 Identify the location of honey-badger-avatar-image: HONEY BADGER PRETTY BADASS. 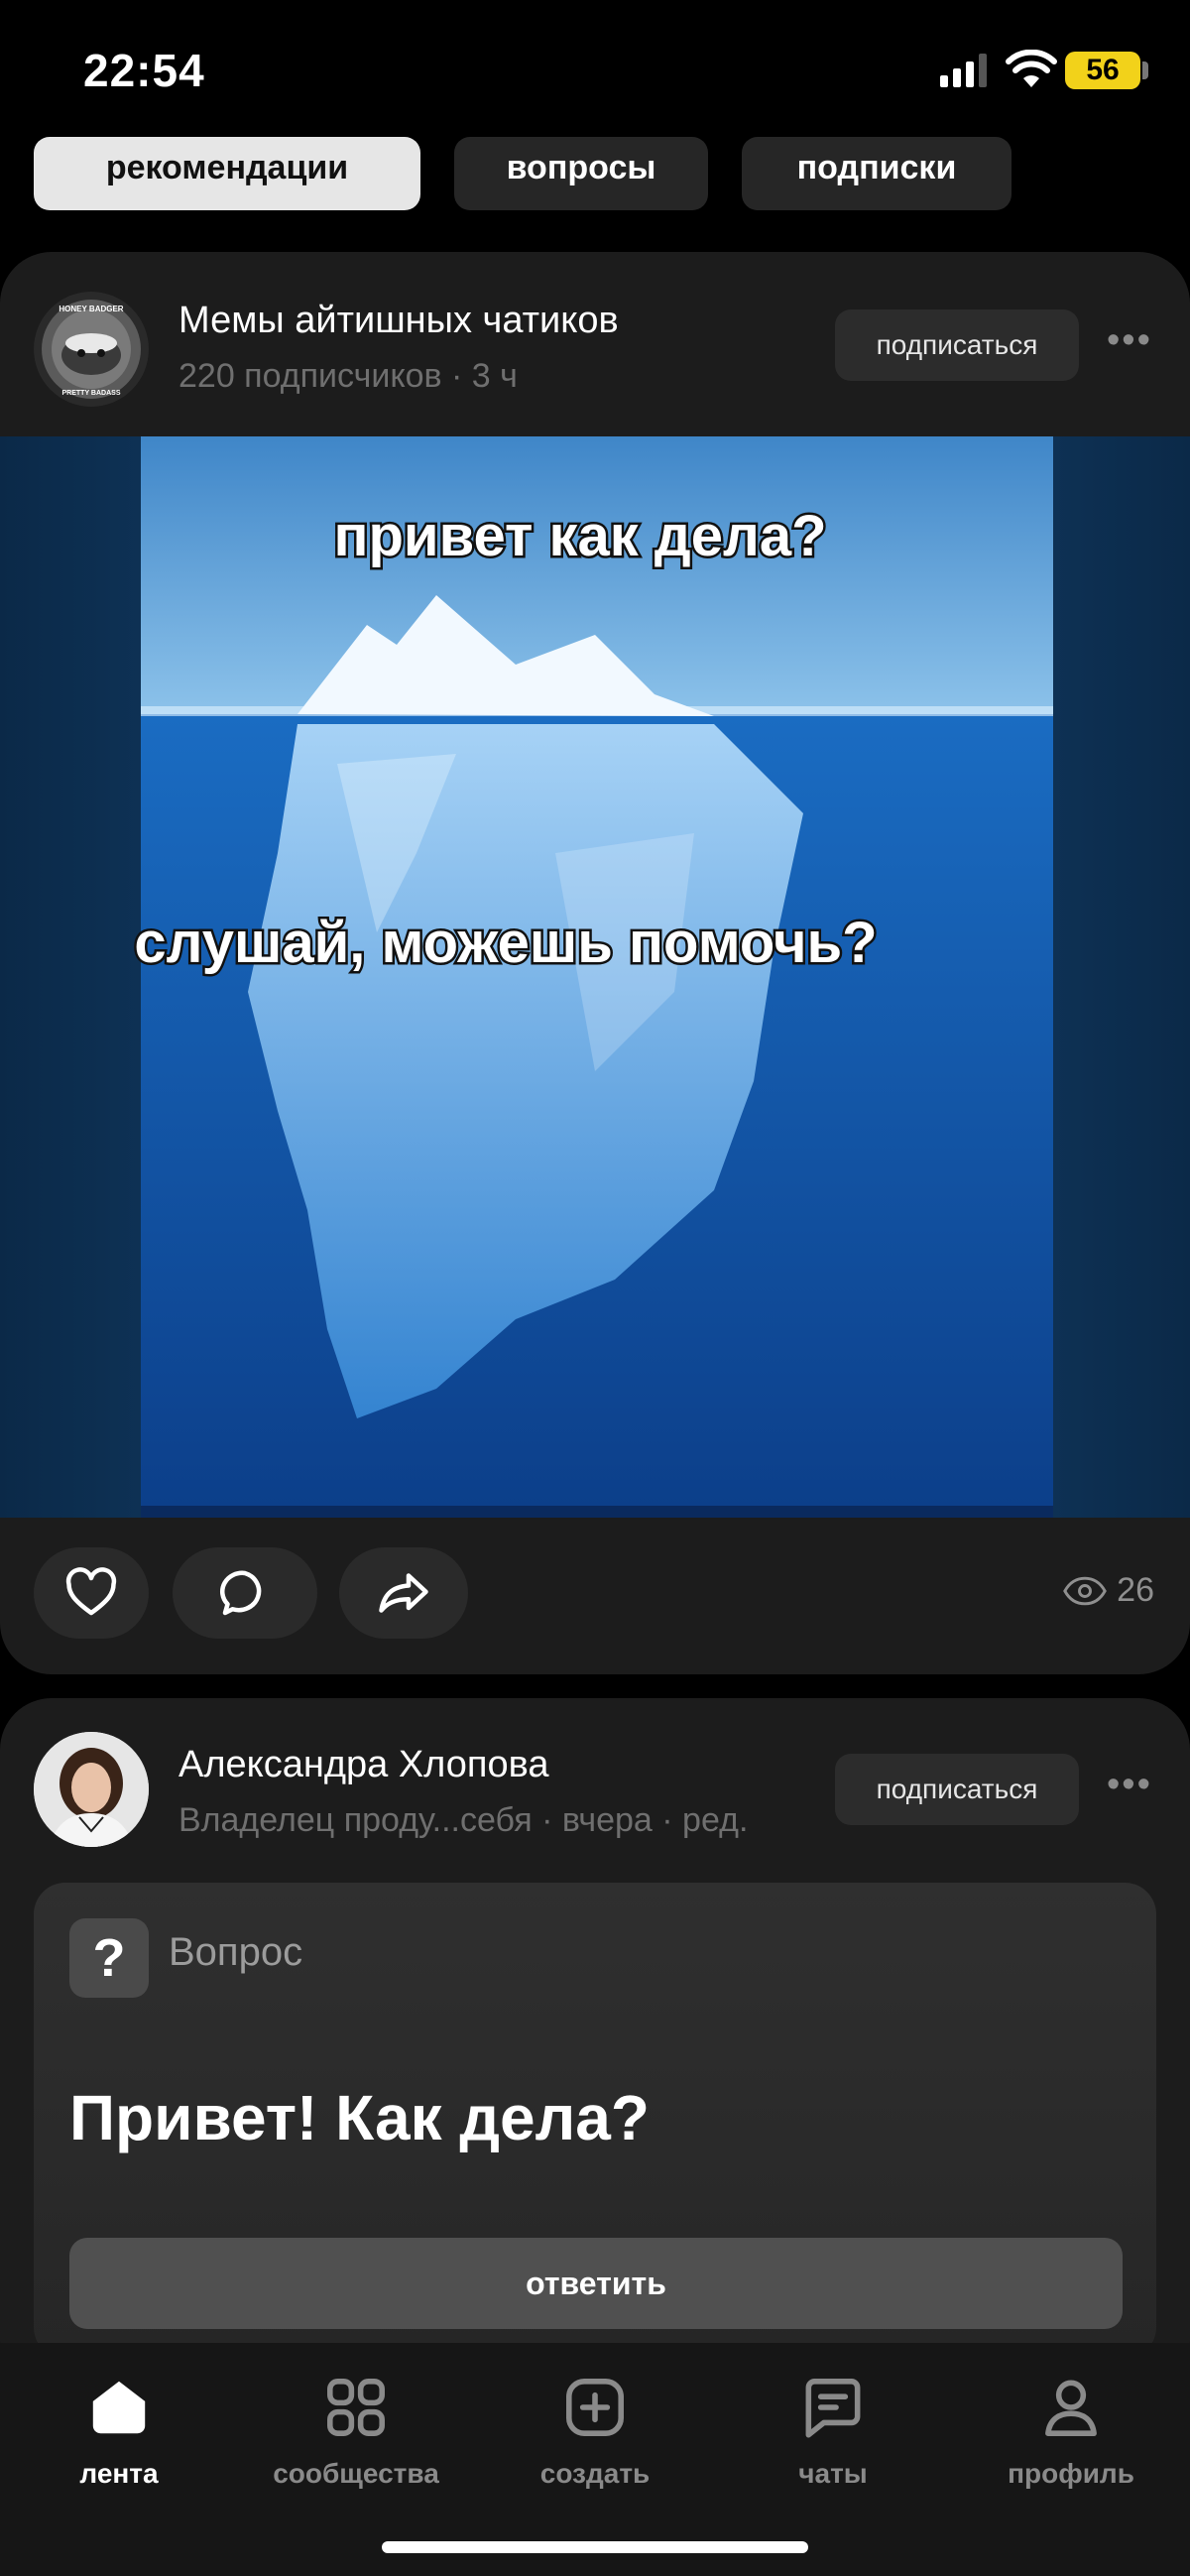
(91, 349).